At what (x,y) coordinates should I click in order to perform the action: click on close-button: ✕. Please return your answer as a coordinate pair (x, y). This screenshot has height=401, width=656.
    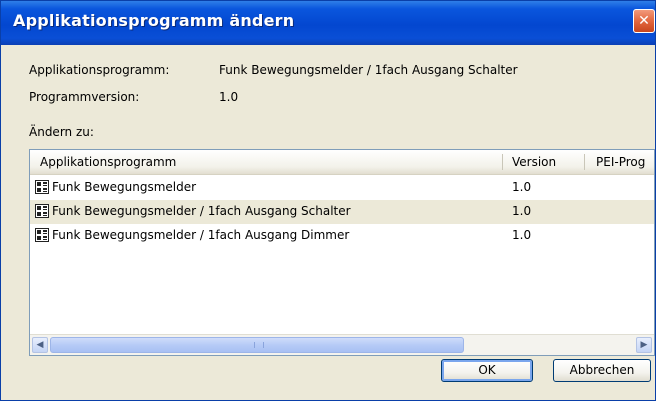
    Looking at the image, I should click on (644, 21).